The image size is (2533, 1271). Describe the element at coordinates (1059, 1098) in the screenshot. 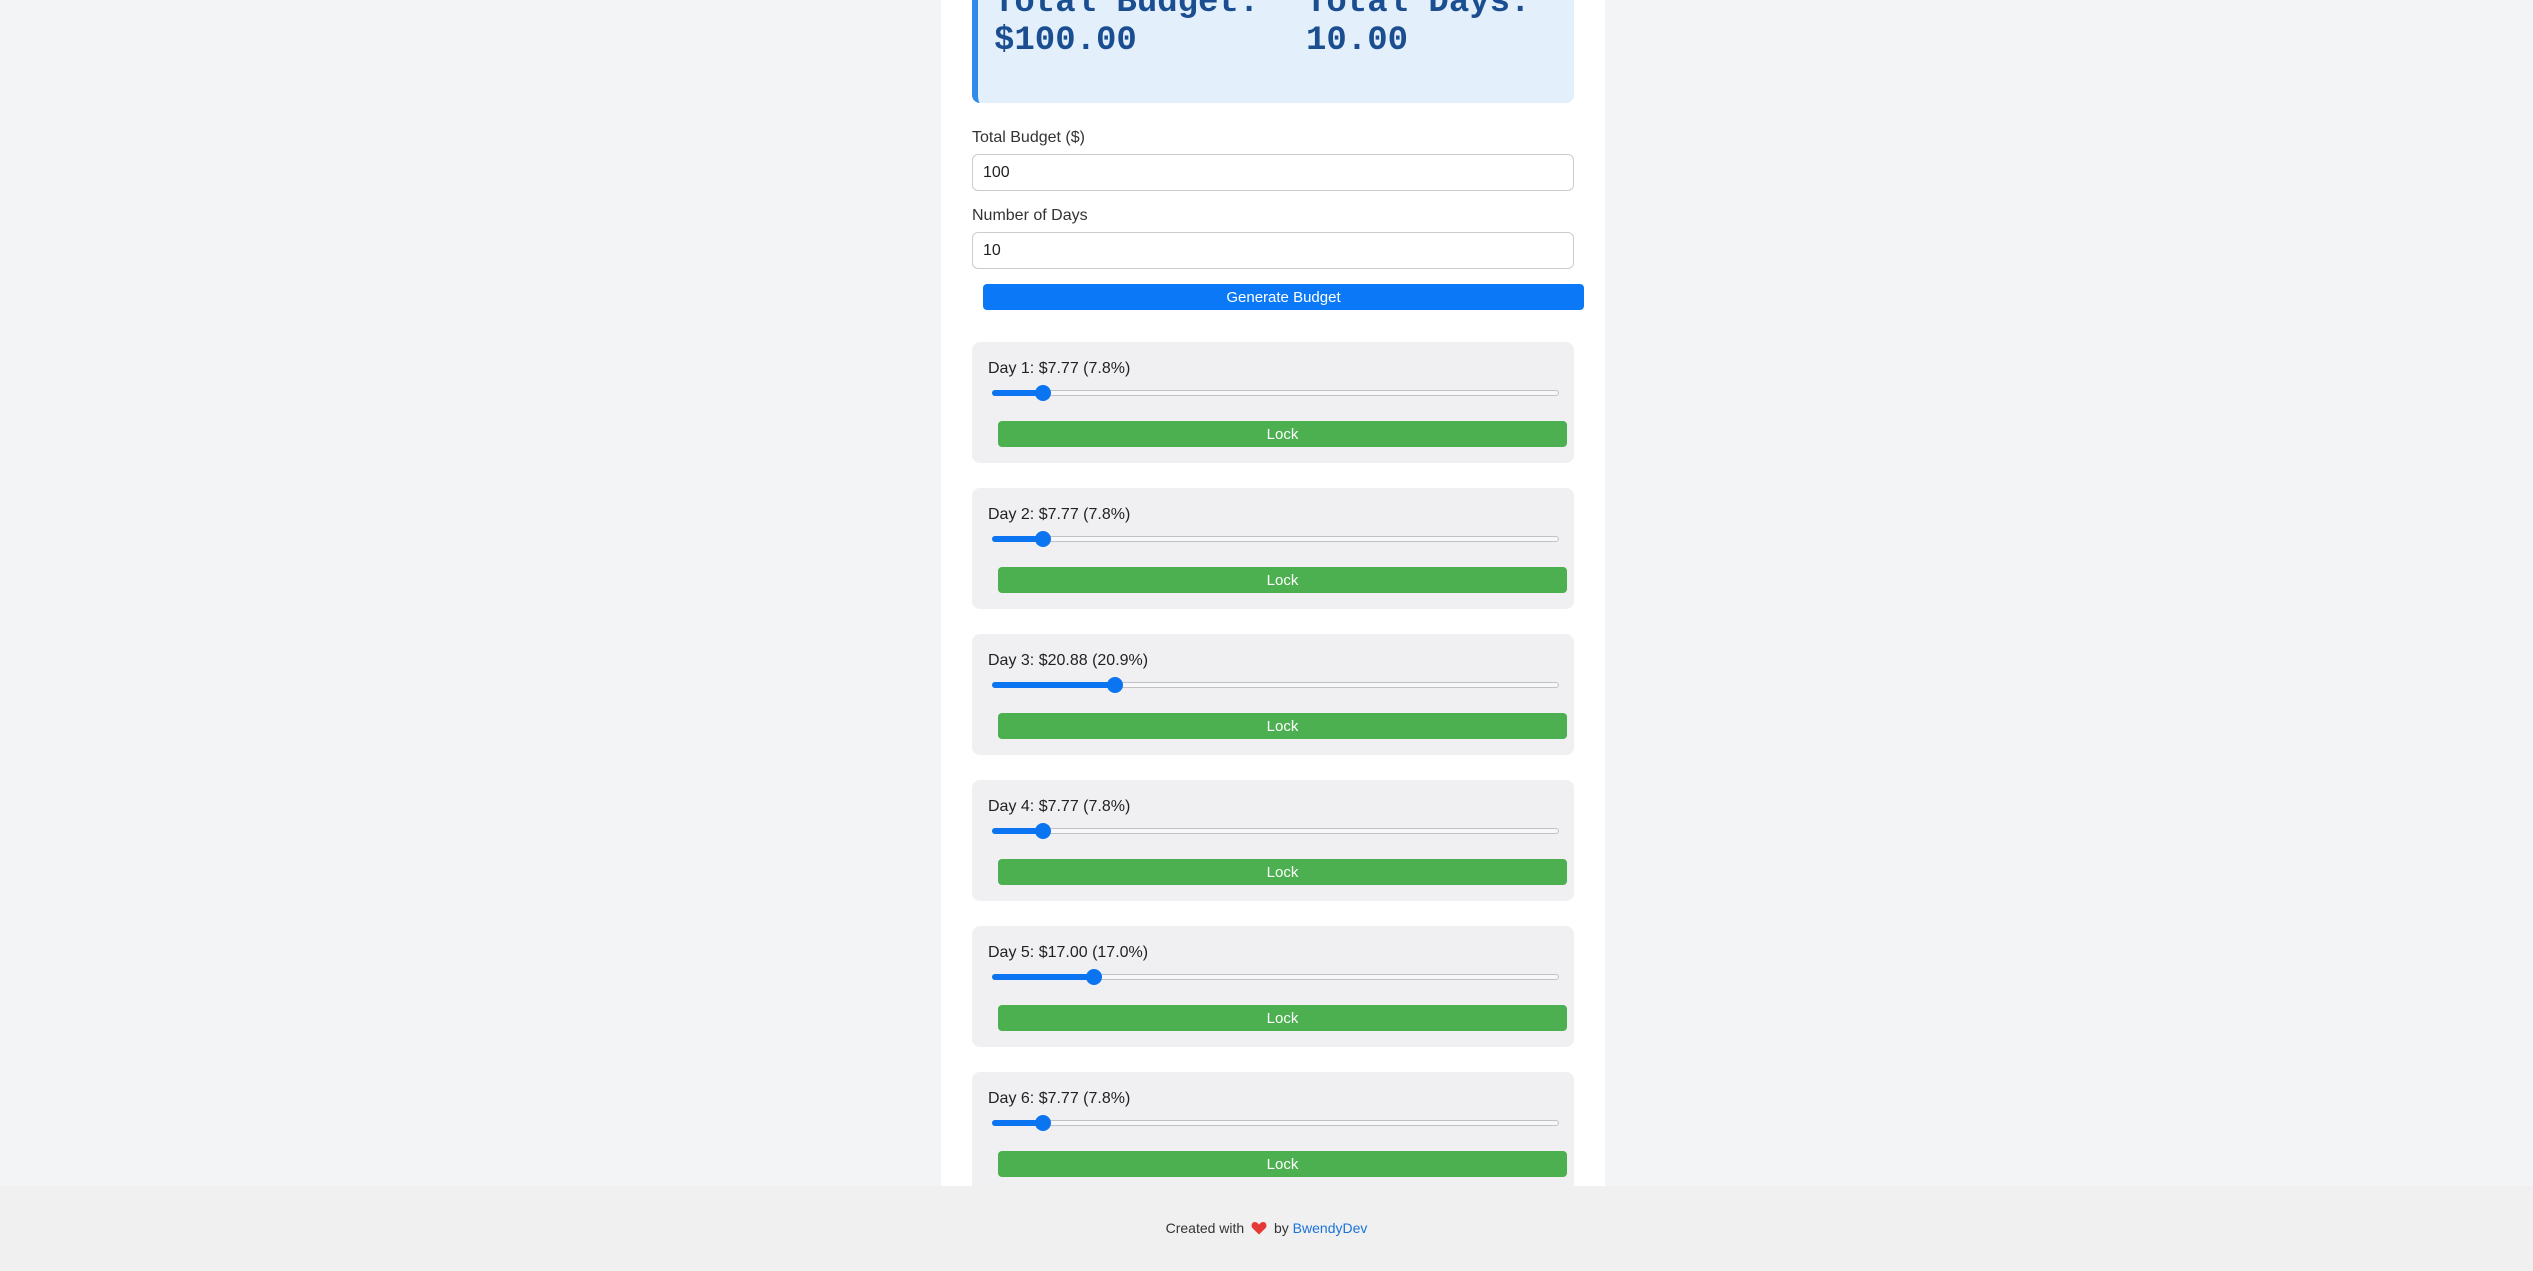

I see `day-label: Day 6: $7.77 (7.8%)` at that location.